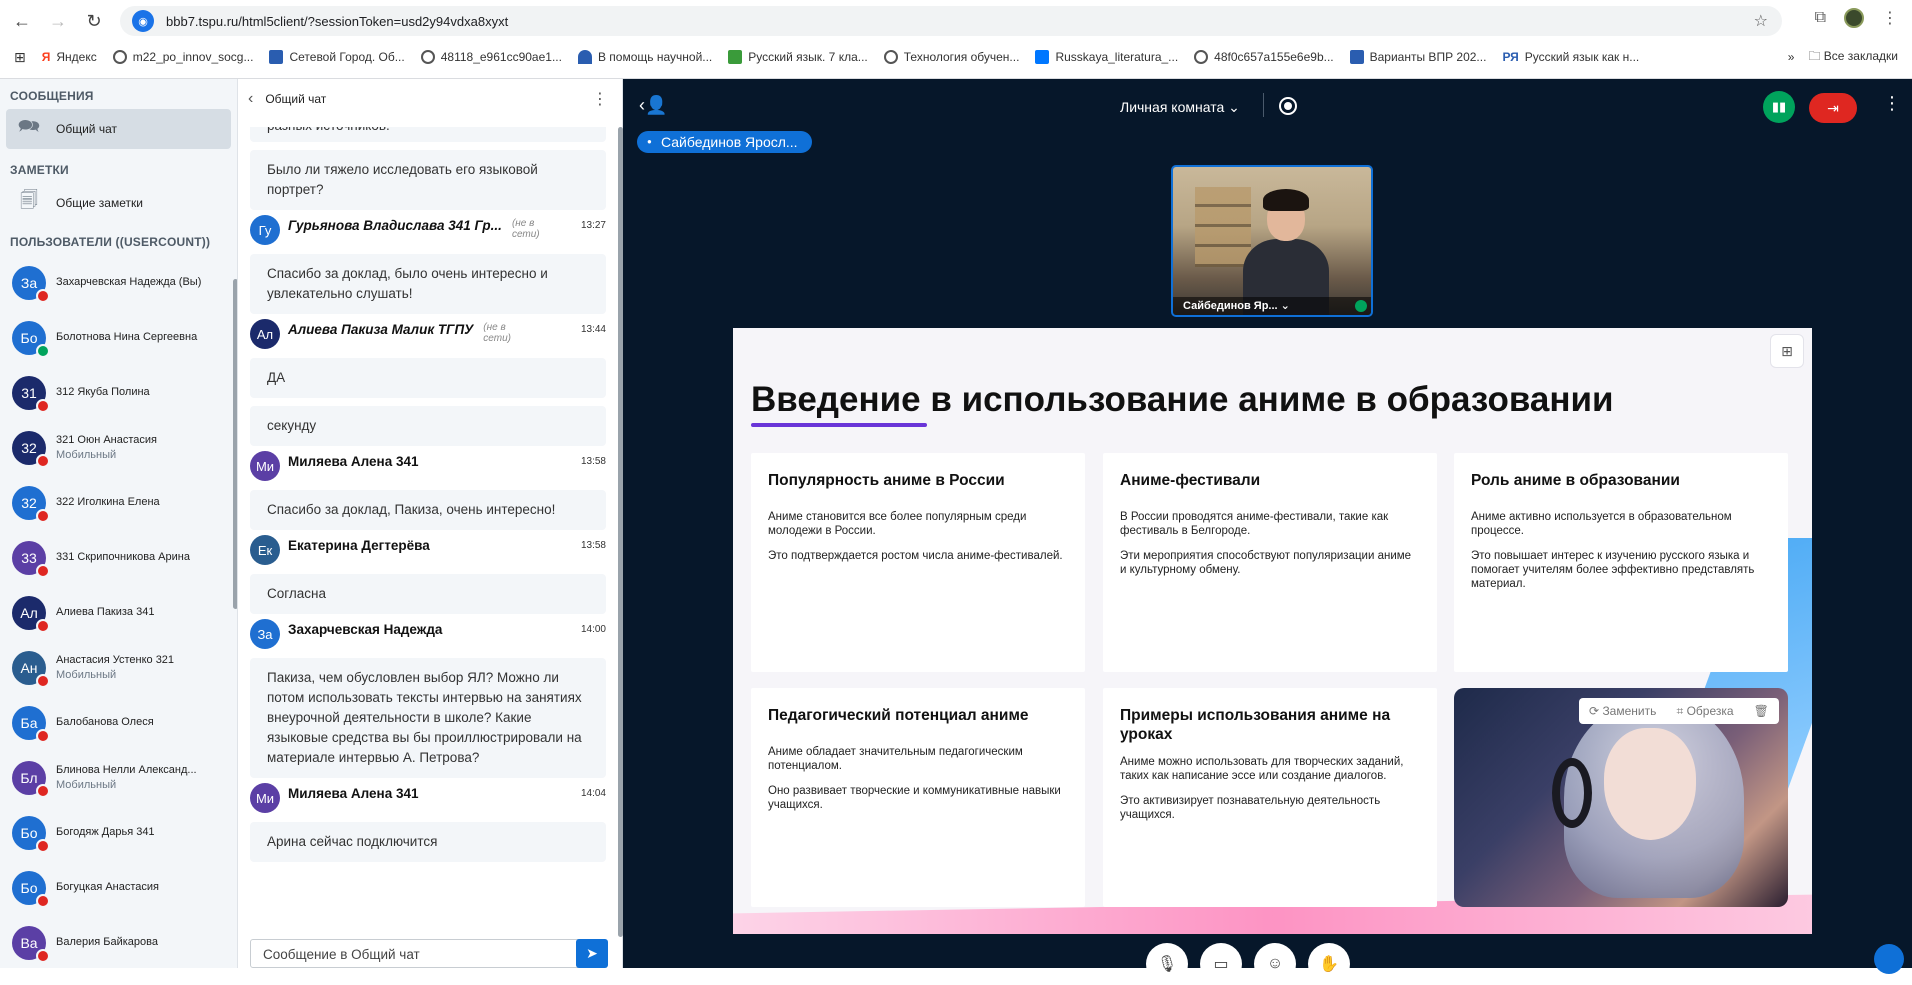 The image size is (1912, 985). What do you see at coordinates (1892, 103) in the screenshot?
I see `options-menu-icon: ⋮` at bounding box center [1892, 103].